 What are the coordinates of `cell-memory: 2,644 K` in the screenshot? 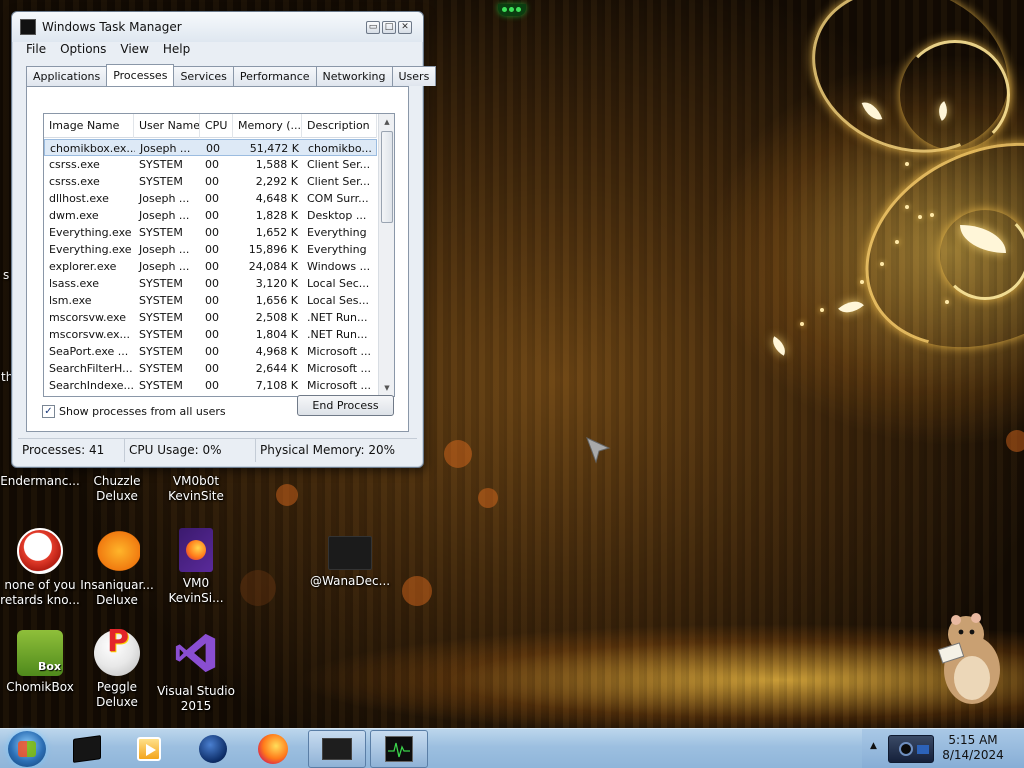 It's located at (276, 368).